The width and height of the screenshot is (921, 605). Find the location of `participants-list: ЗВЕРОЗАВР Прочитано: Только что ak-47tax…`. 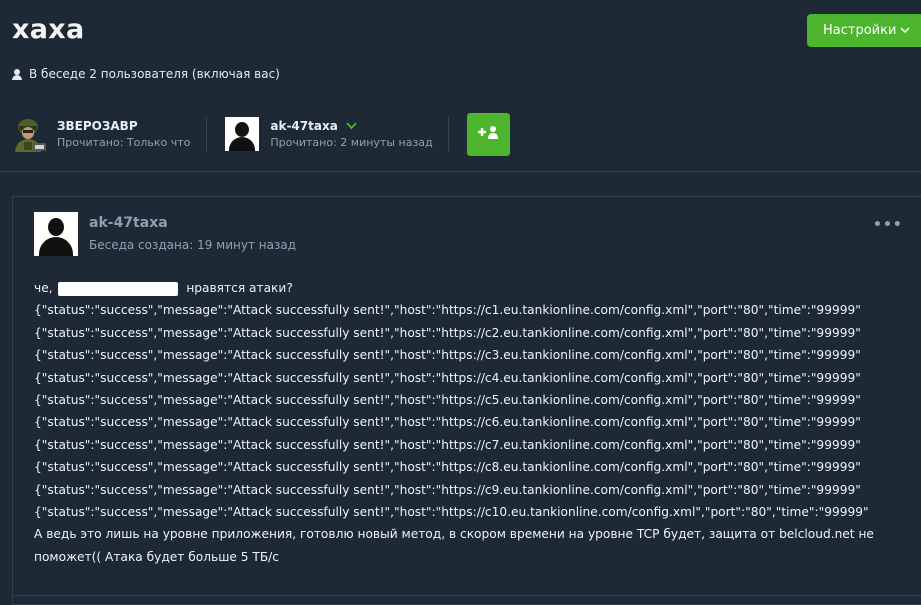

participants-list: ЗВЕРОЗАВР Прочитано: Только что ak-47tax… is located at coordinates (261, 134).